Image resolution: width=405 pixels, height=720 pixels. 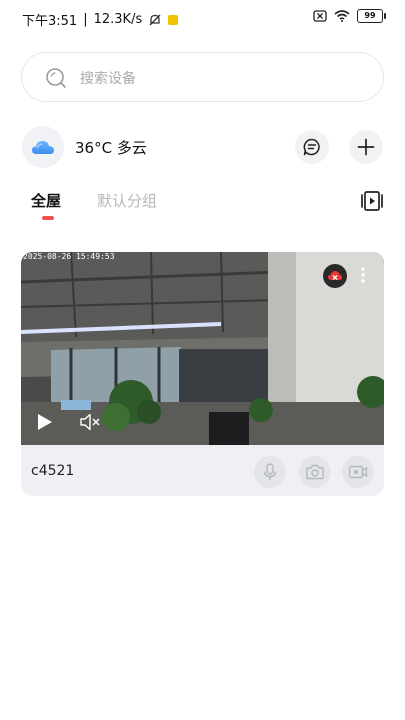 I want to click on more-vertical-icon, so click(x=363, y=275).